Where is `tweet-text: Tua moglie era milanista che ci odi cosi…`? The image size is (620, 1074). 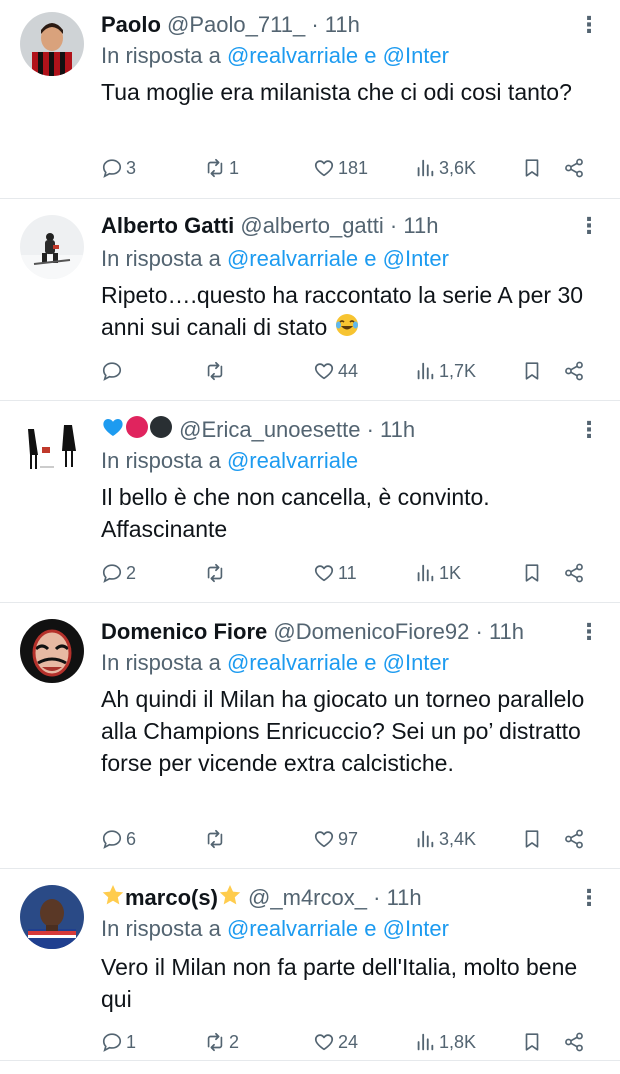 tweet-text: Tua moglie era milanista che ci odi cosi… is located at coordinates (336, 92).